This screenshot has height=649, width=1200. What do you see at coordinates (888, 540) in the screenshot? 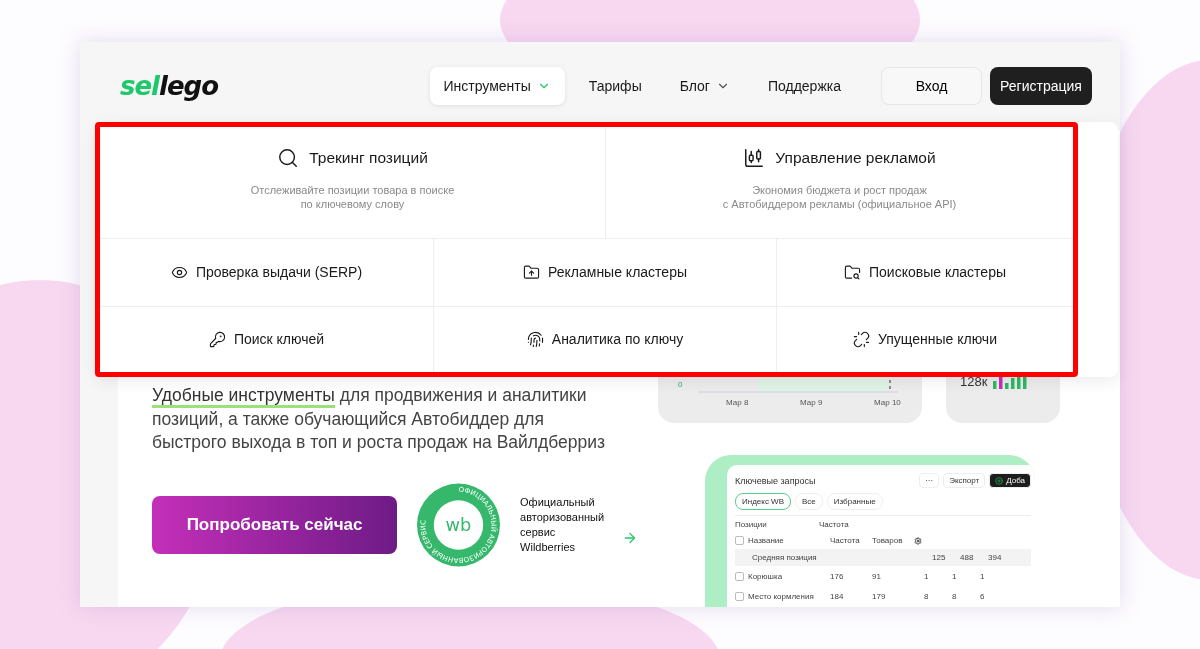
I see `column-header: Товаров` at bounding box center [888, 540].